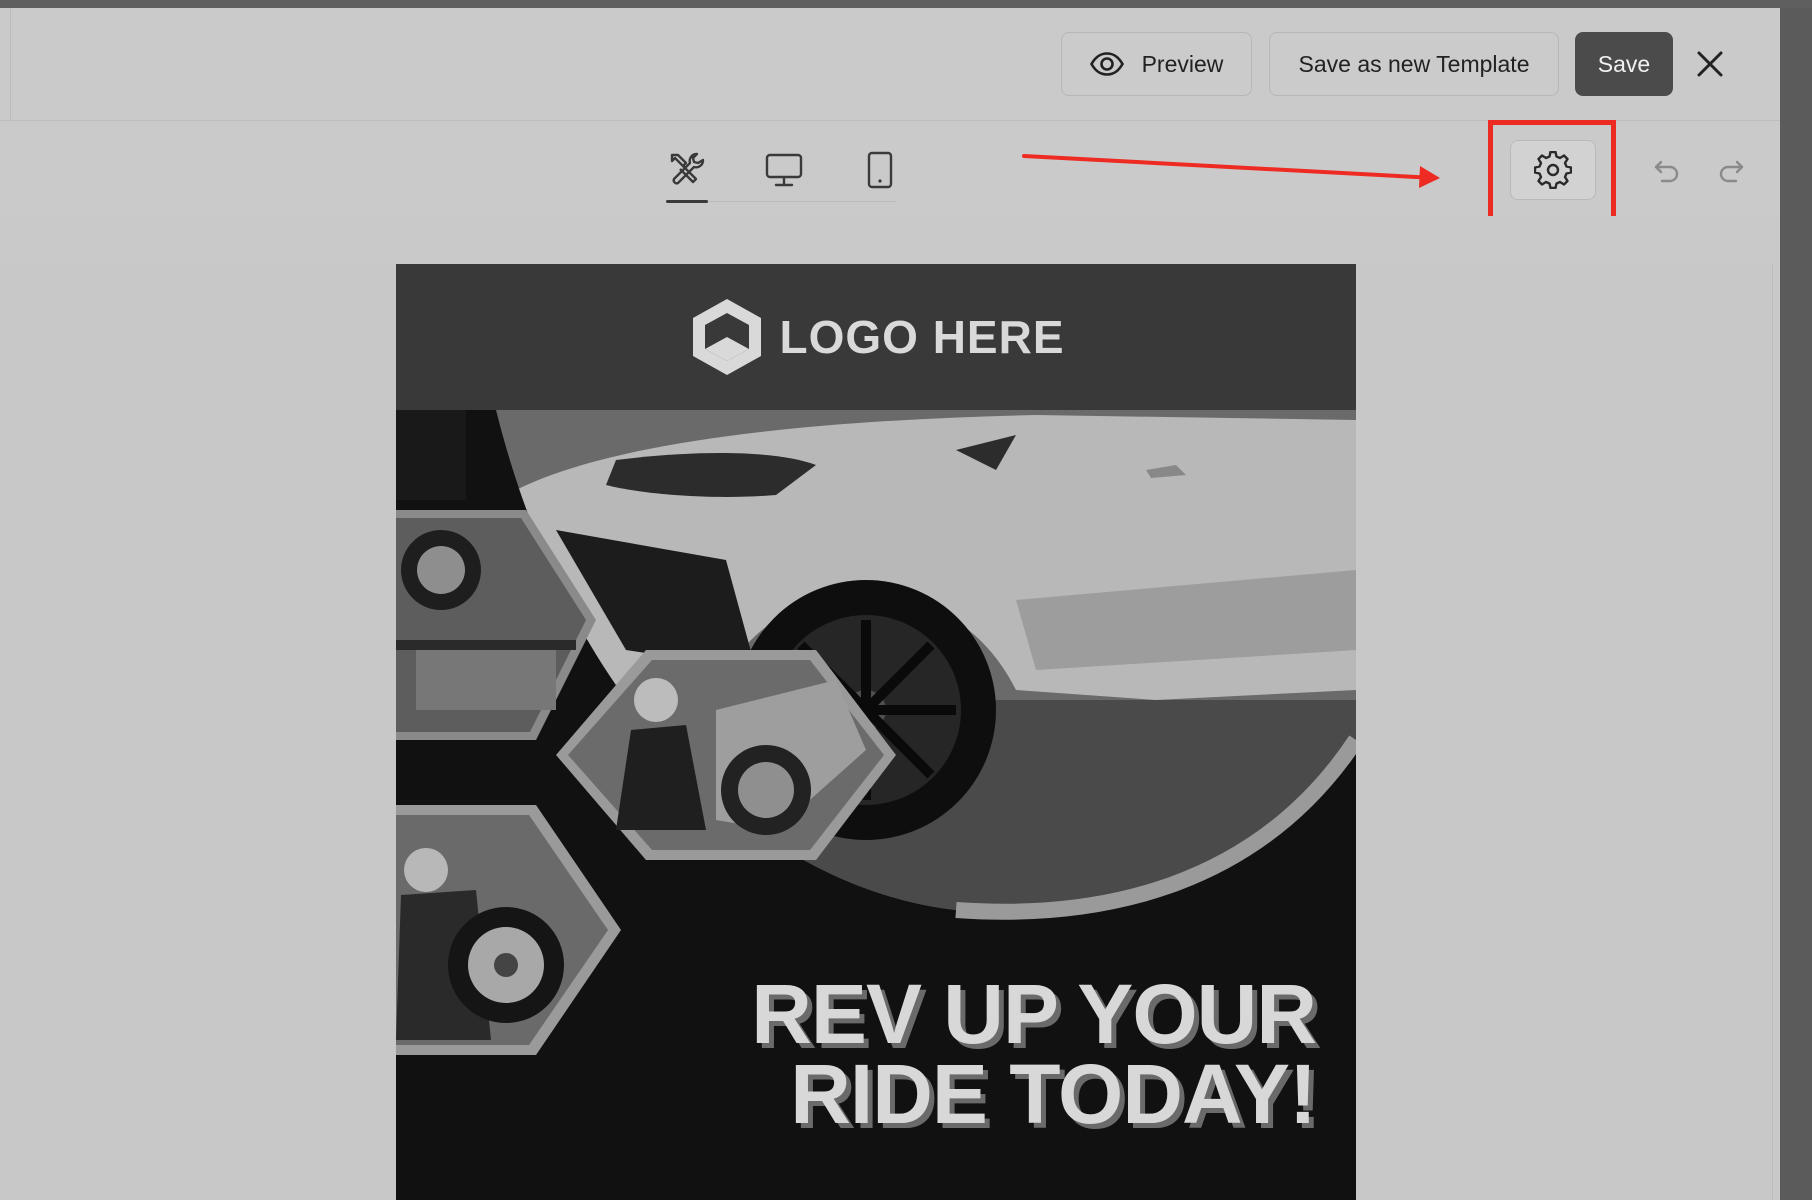 The width and height of the screenshot is (1812, 1200). I want to click on save-as-template-label: Save as new Template, so click(1414, 63).